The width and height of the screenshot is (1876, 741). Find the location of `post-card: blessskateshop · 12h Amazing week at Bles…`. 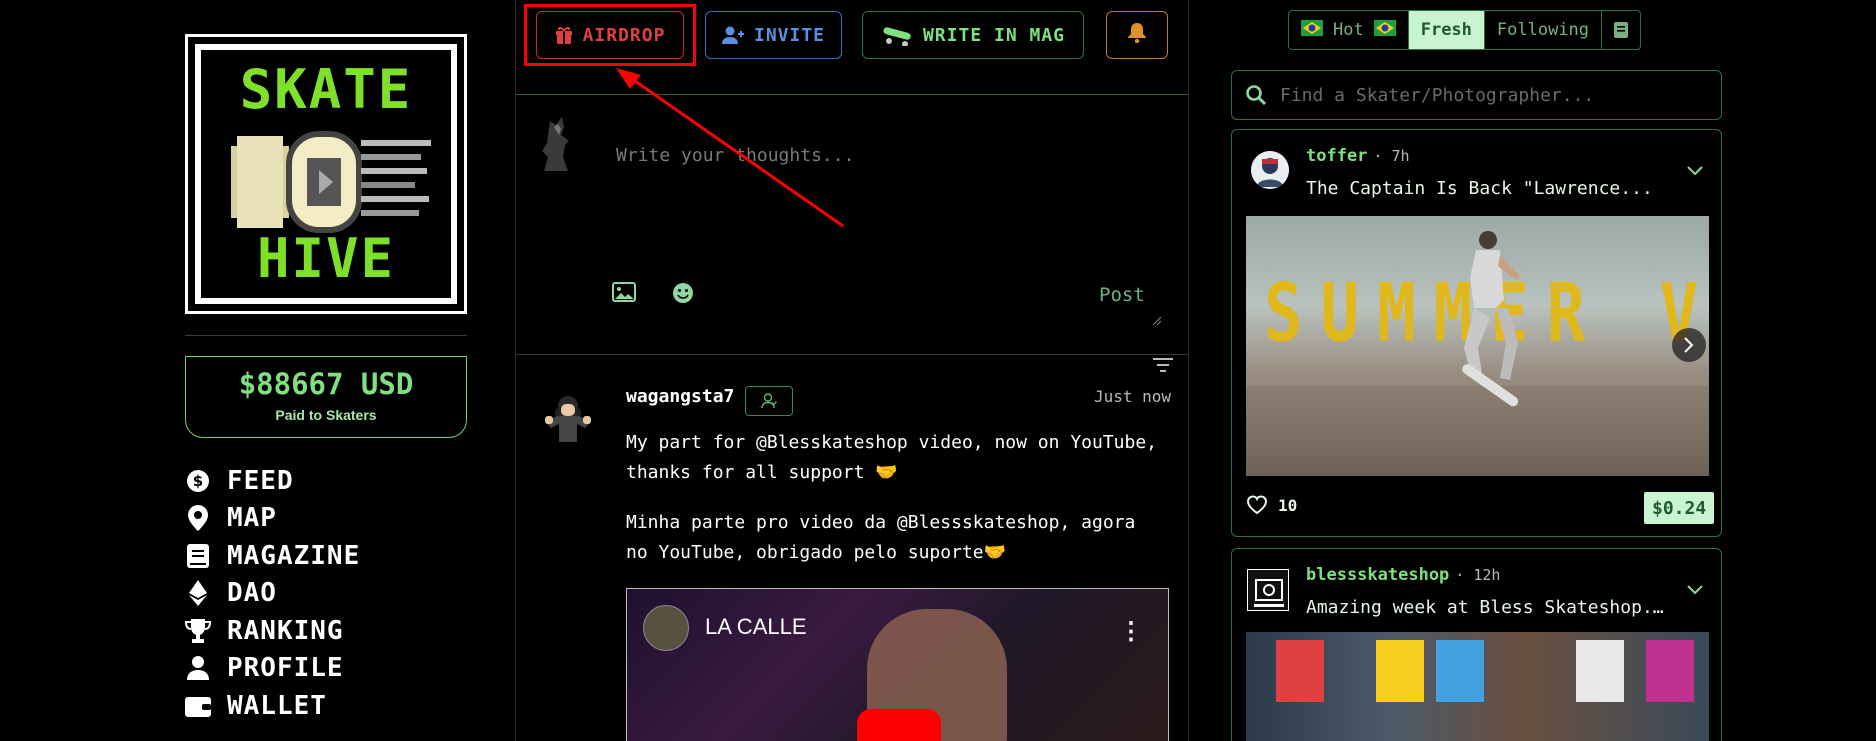

post-card: blessskateshop · 12h Amazing week at Bles… is located at coordinates (1476, 644).